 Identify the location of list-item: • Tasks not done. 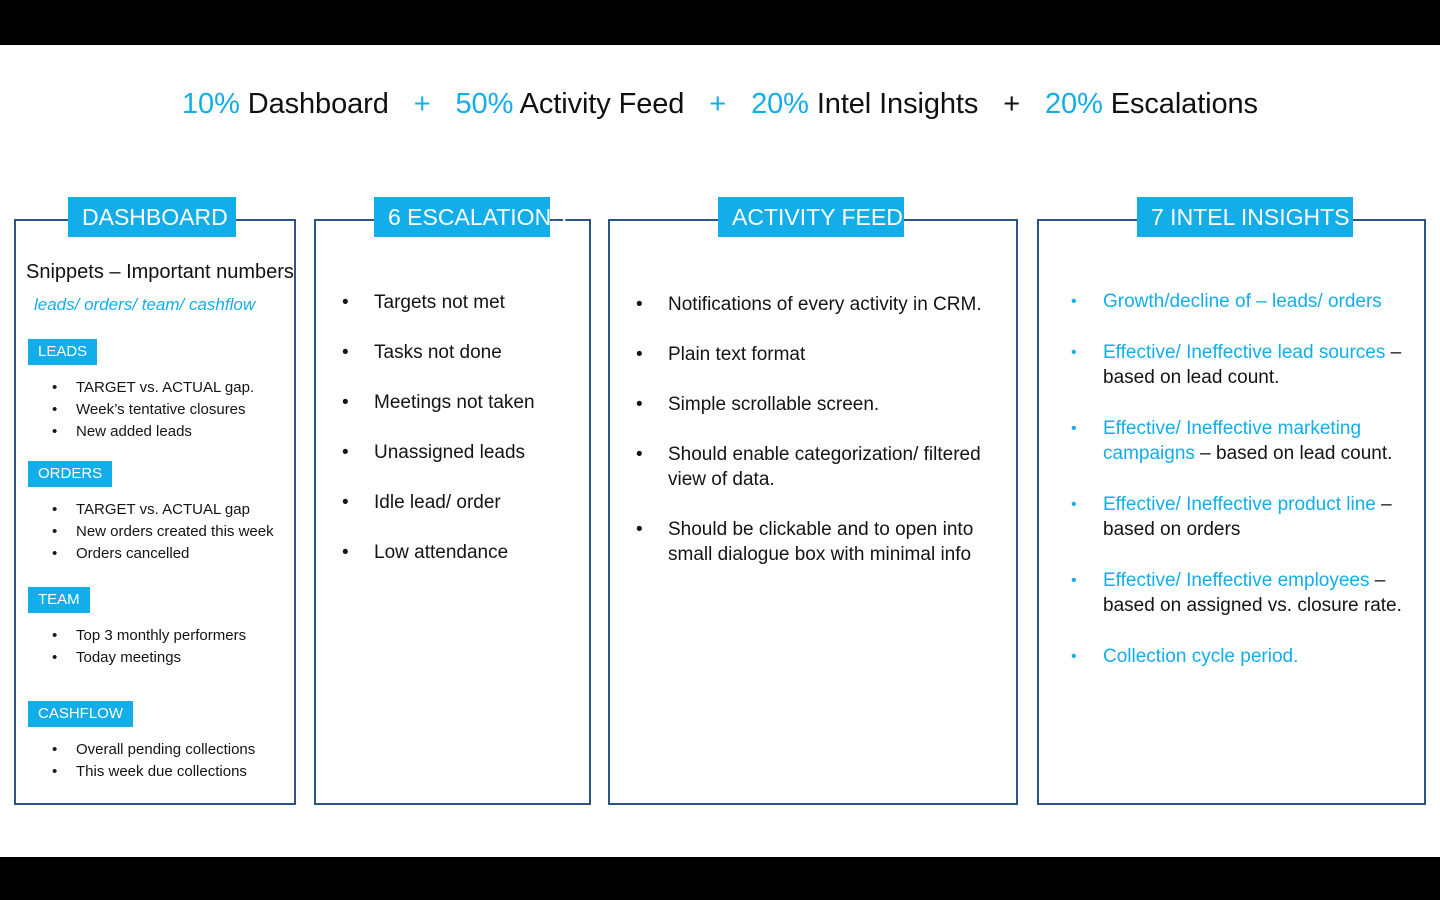
(454, 353).